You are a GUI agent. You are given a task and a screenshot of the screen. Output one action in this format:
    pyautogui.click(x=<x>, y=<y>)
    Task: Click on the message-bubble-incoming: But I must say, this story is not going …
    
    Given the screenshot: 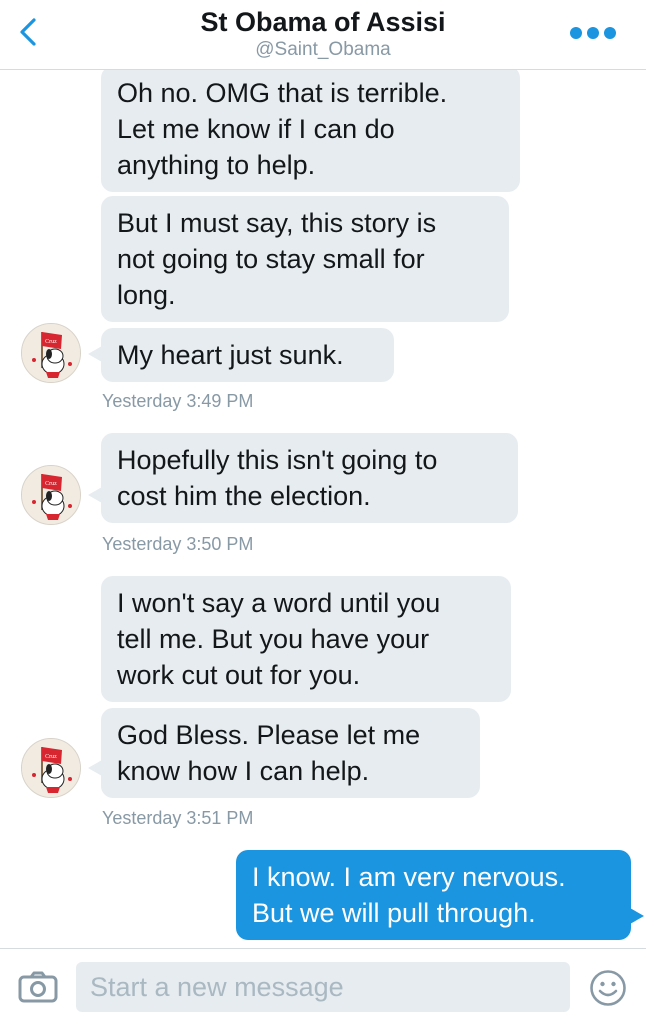 What is the action you would take?
    pyautogui.click(x=305, y=259)
    